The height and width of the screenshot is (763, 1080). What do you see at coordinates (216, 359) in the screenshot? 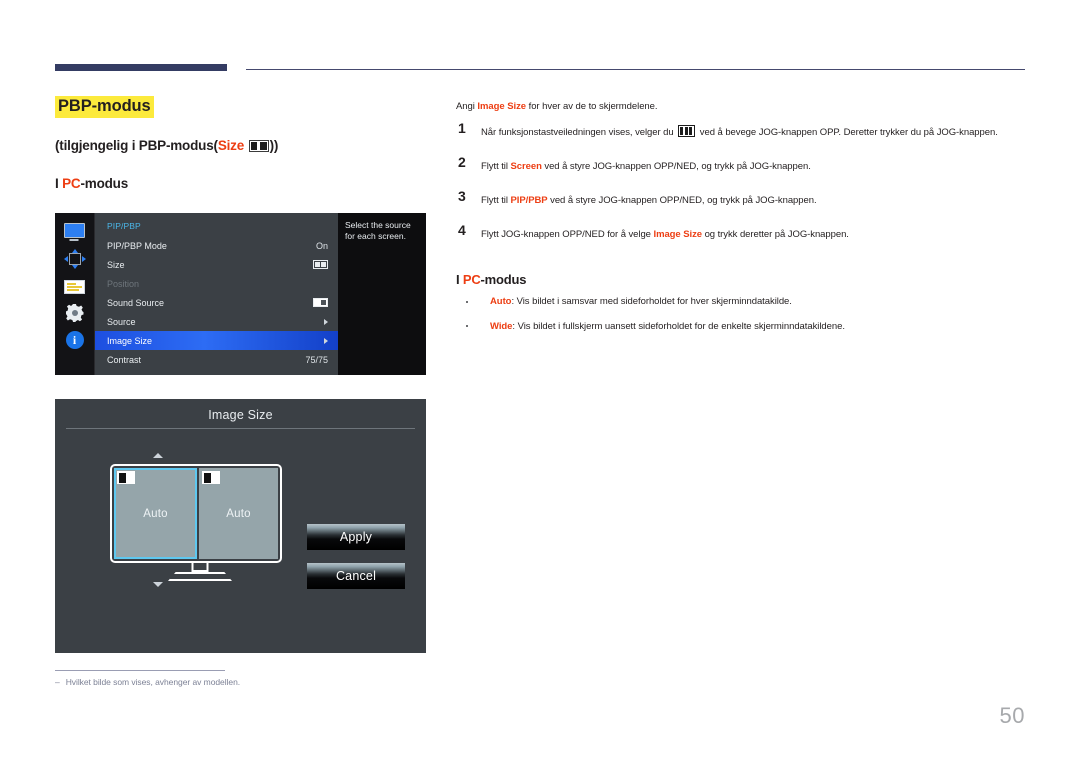
I see `osd-row-contrast: Contrast 75/75` at bounding box center [216, 359].